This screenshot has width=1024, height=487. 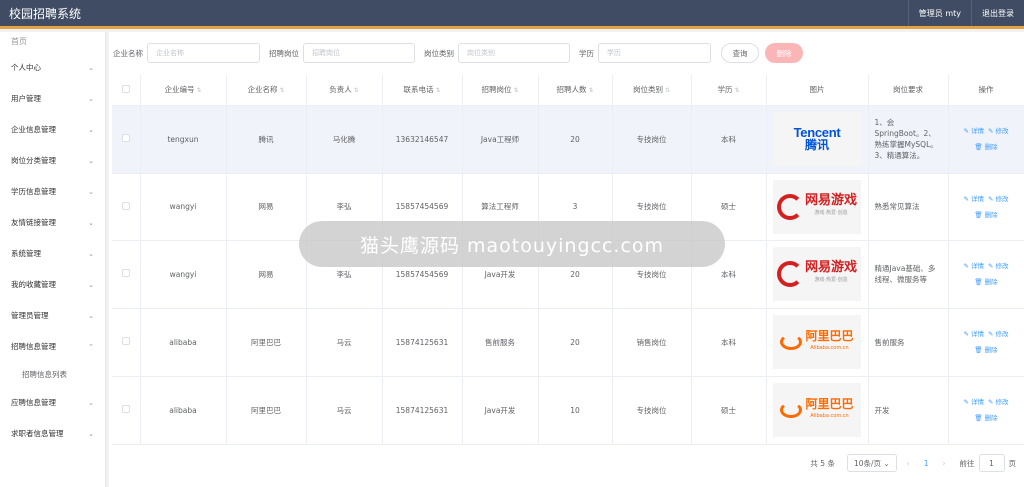 I want to click on category-filter-input: 岗位类别, so click(x=514, y=53).